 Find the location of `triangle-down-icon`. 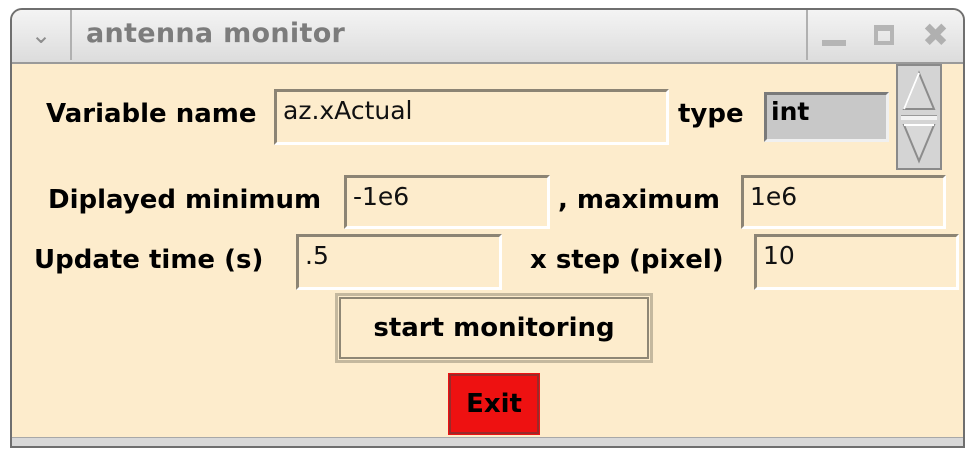

triangle-down-icon is located at coordinates (919, 142).